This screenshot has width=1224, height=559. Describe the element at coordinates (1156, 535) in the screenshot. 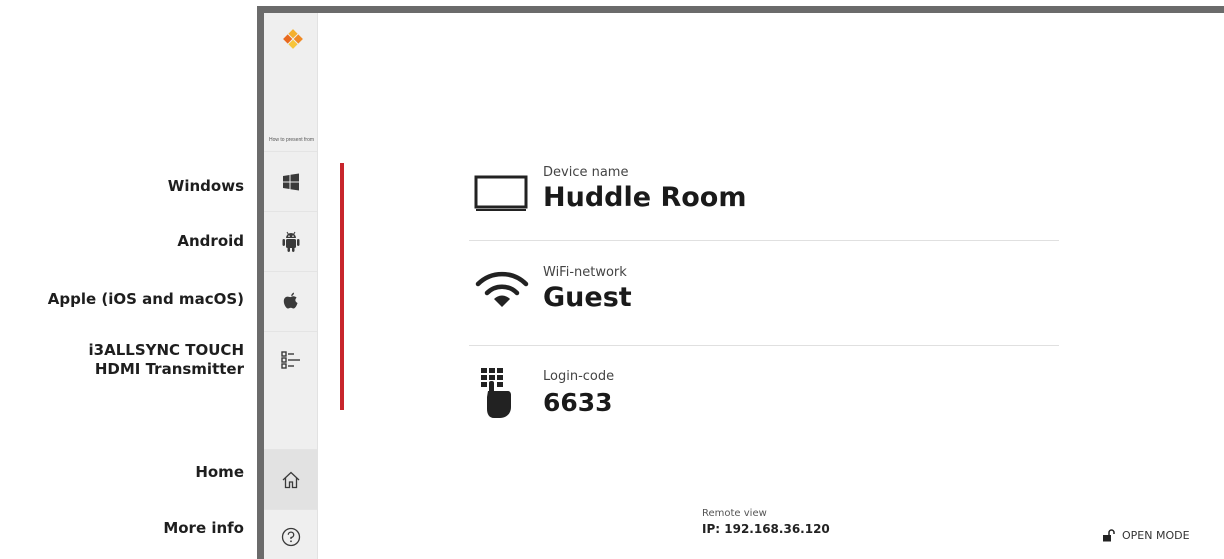

I see `open-mode-label: OPEN MODE` at that location.